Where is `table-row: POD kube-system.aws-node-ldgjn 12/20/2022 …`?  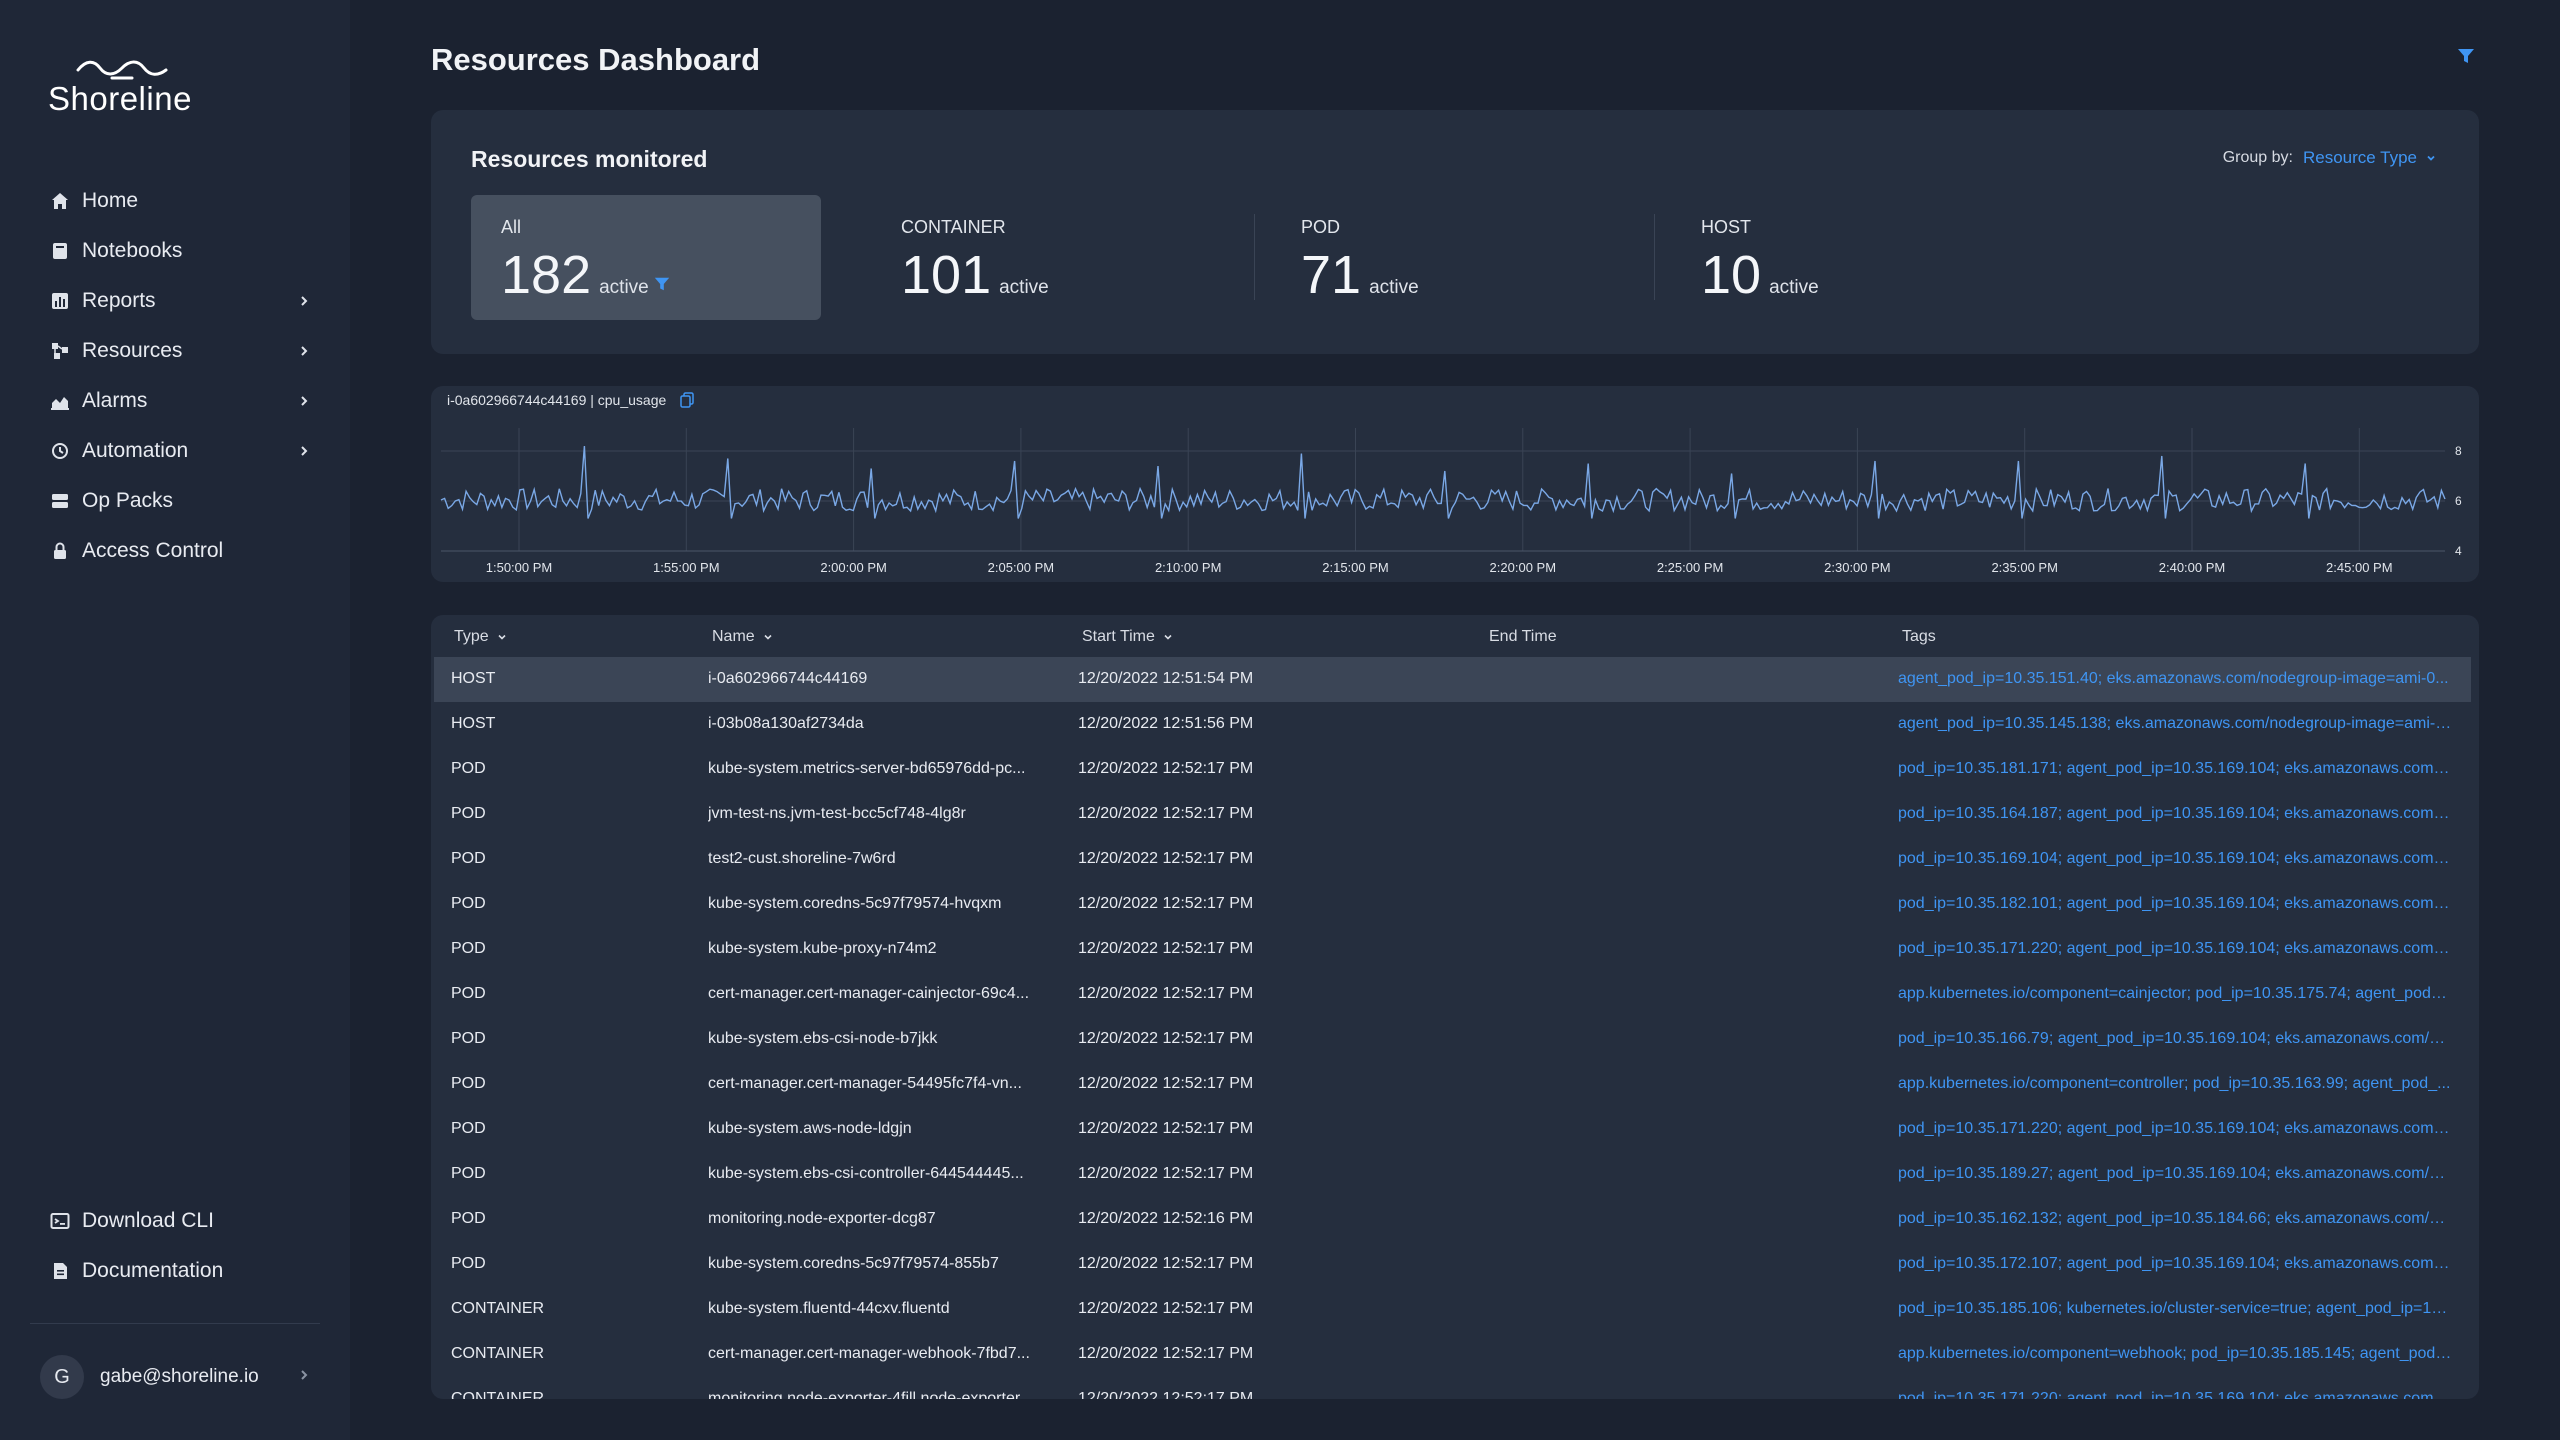
table-row: POD kube-system.aws-node-ldgjn 12/20/2022 … is located at coordinates (1455, 1129).